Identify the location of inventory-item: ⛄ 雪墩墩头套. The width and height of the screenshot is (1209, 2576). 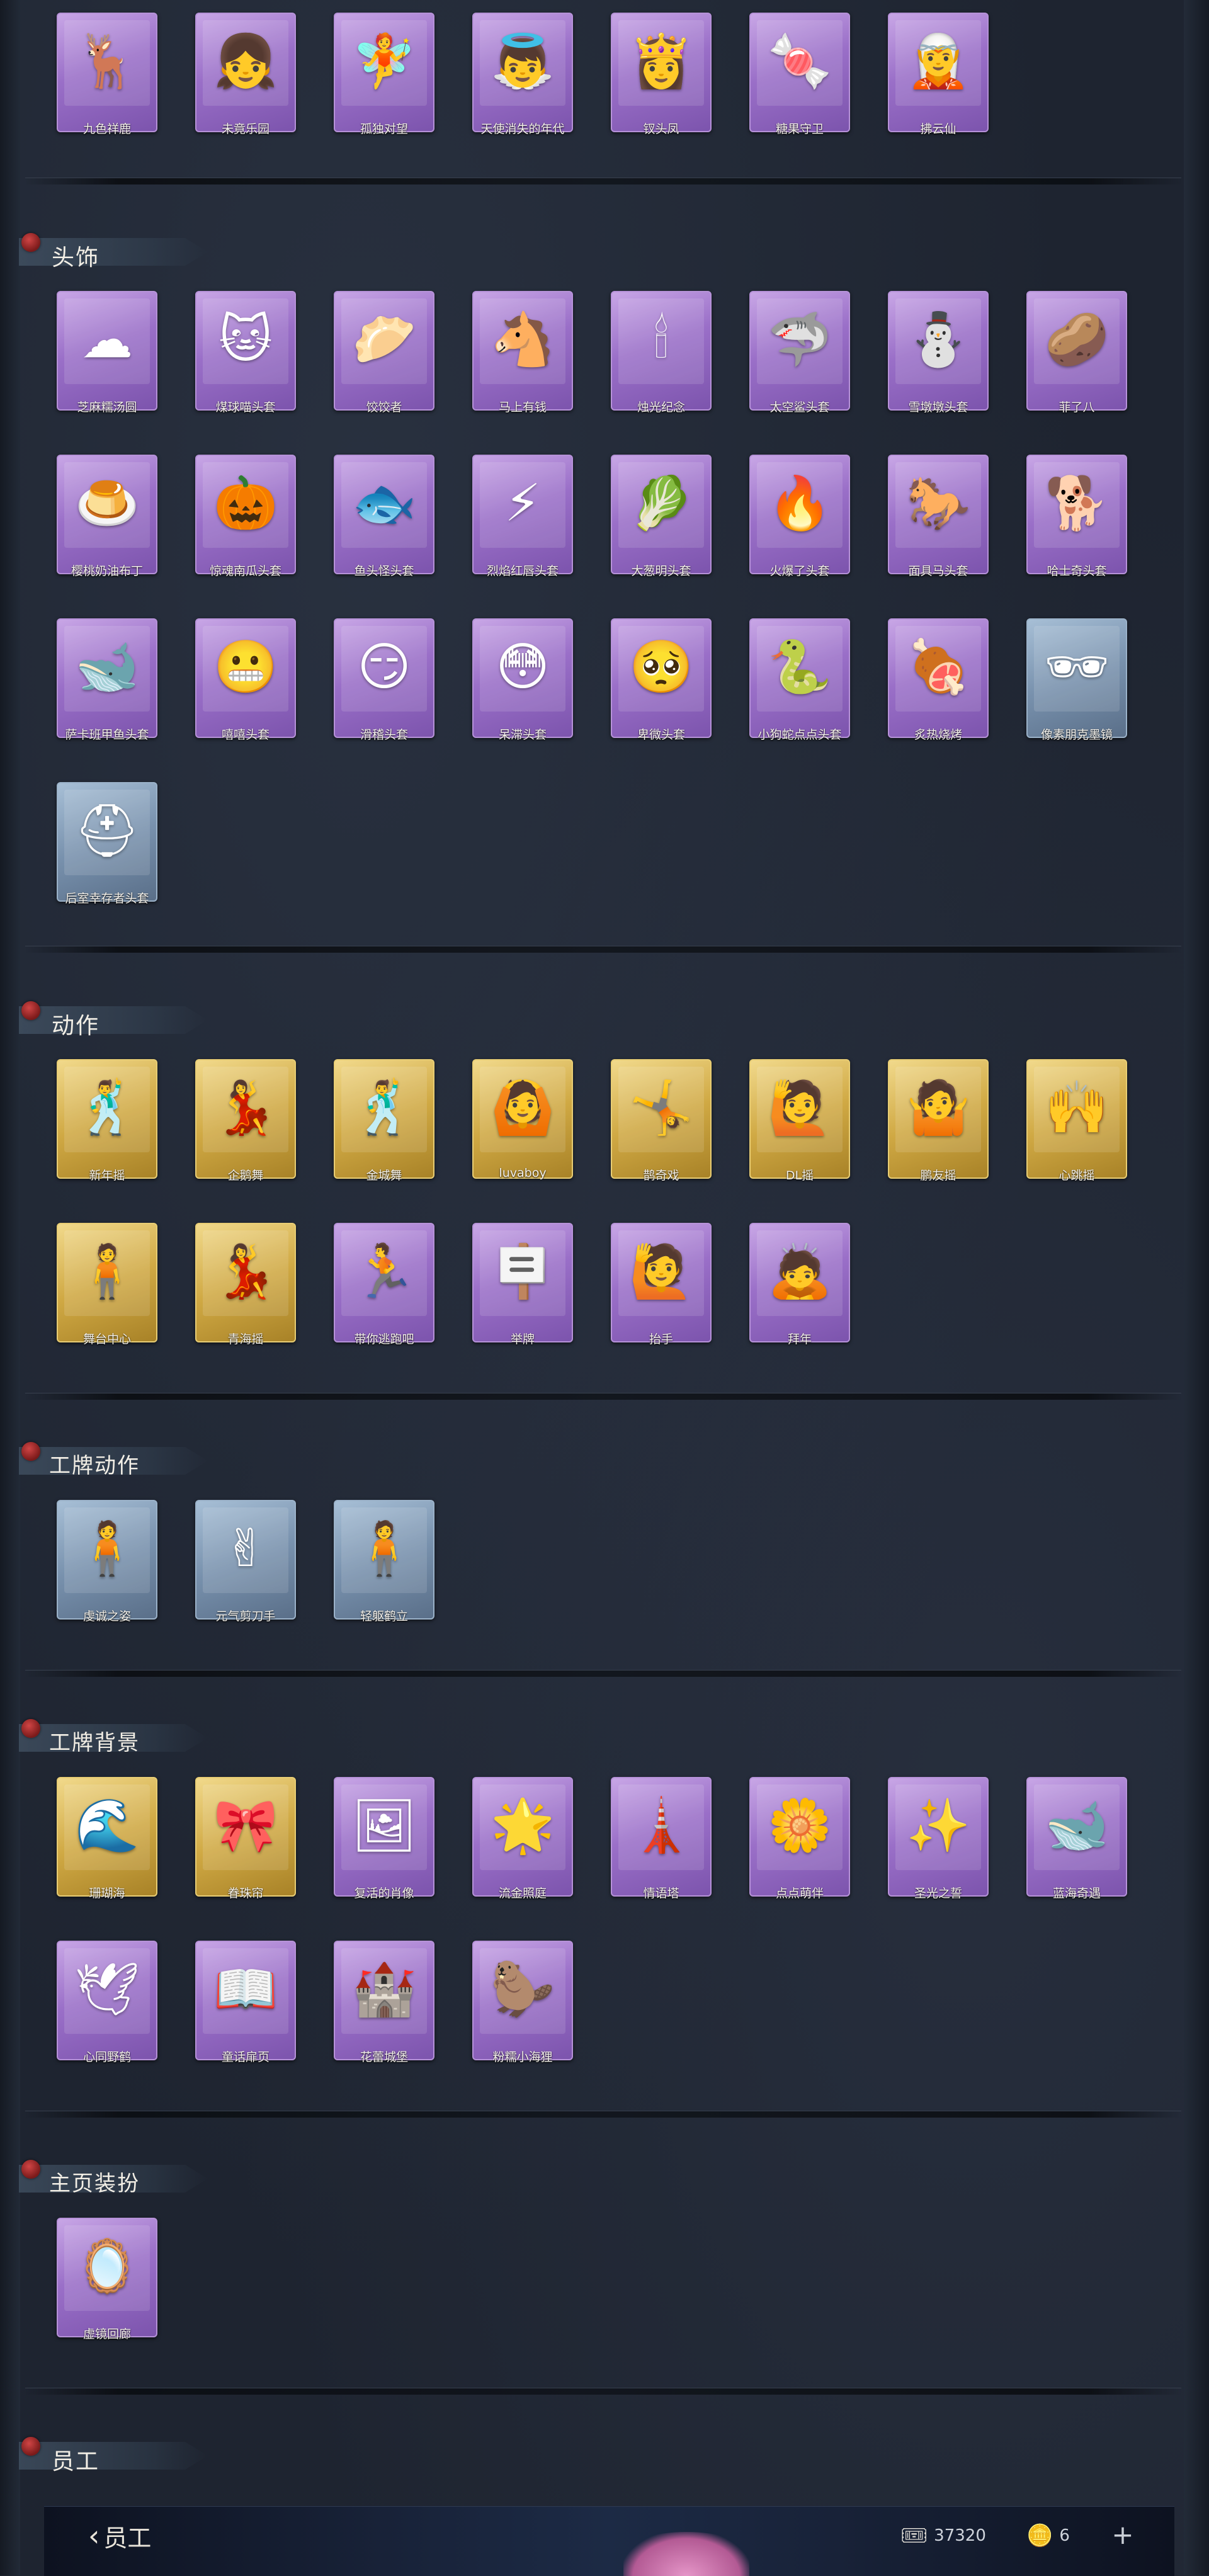
(938, 354).